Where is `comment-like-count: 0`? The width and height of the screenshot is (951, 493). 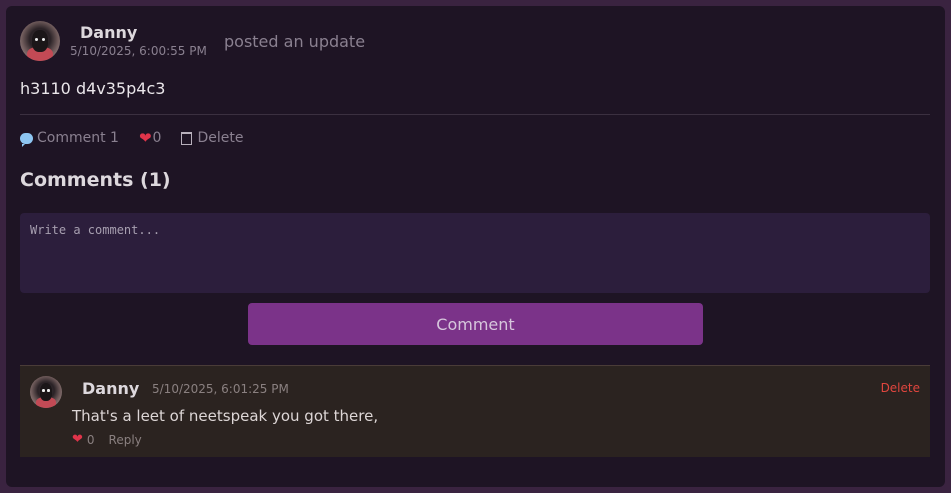 comment-like-count: 0 is located at coordinates (90, 439).